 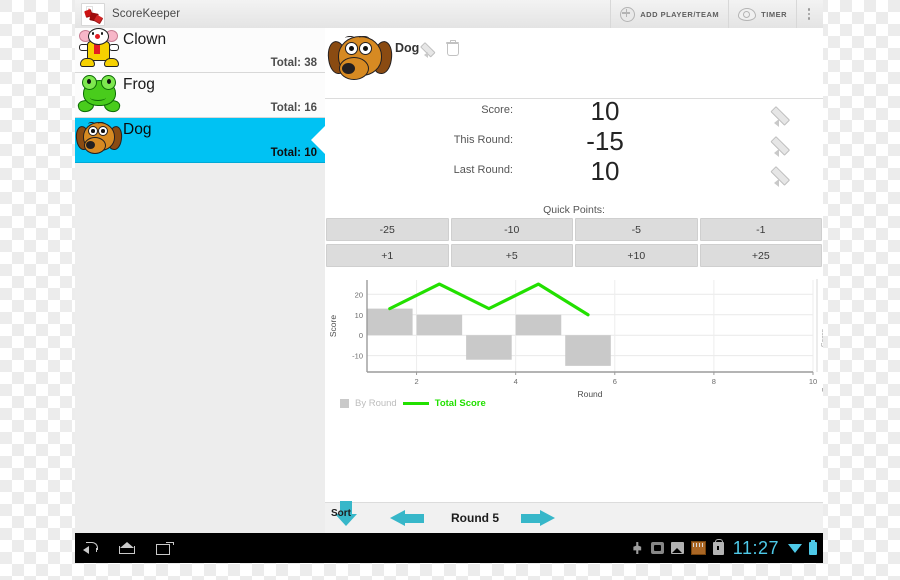 What do you see at coordinates (91, 548) in the screenshot?
I see `back-icon` at bounding box center [91, 548].